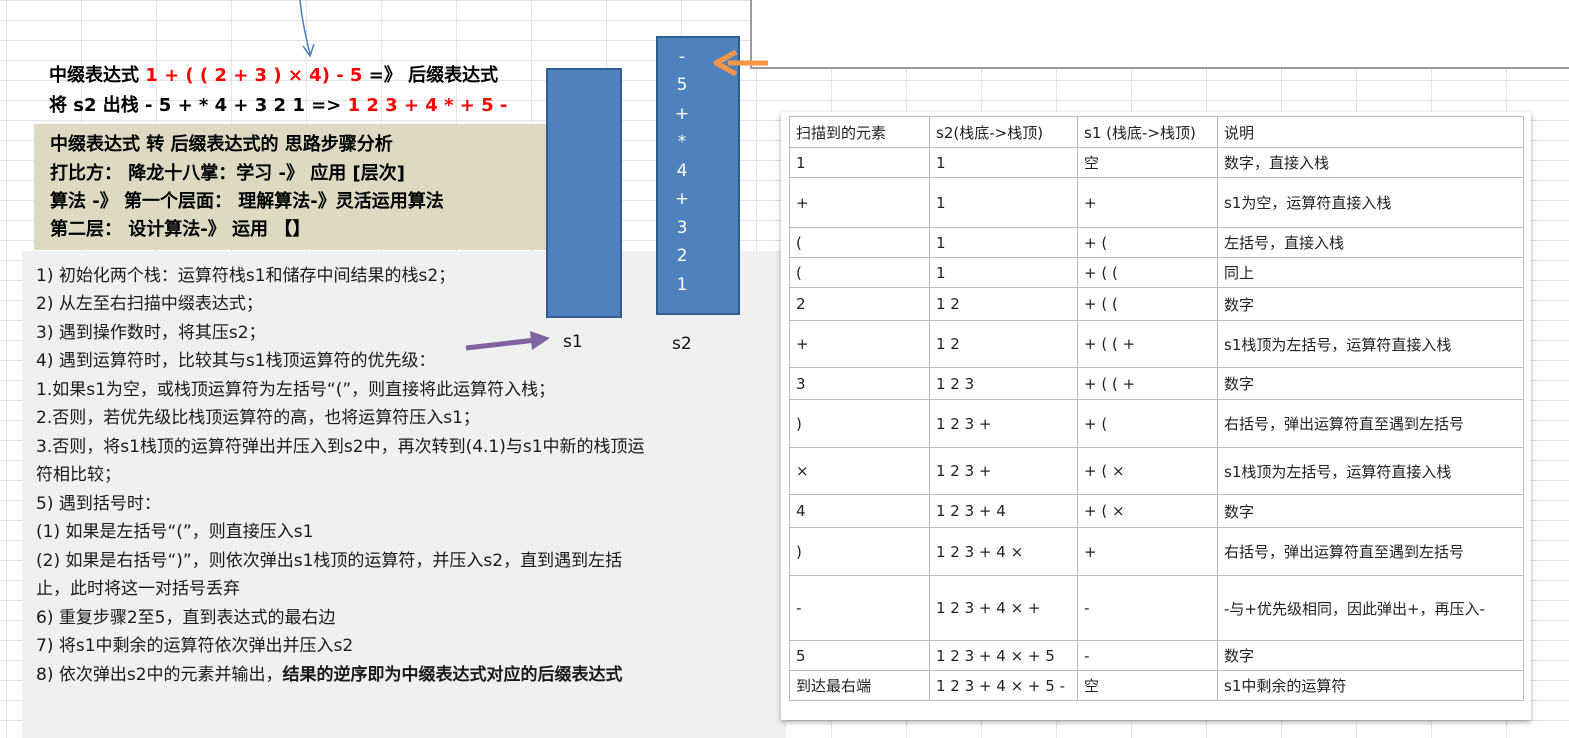 This screenshot has width=1569, height=738. I want to click on col-header: s1 (栈底->栈顶), so click(1147, 132).